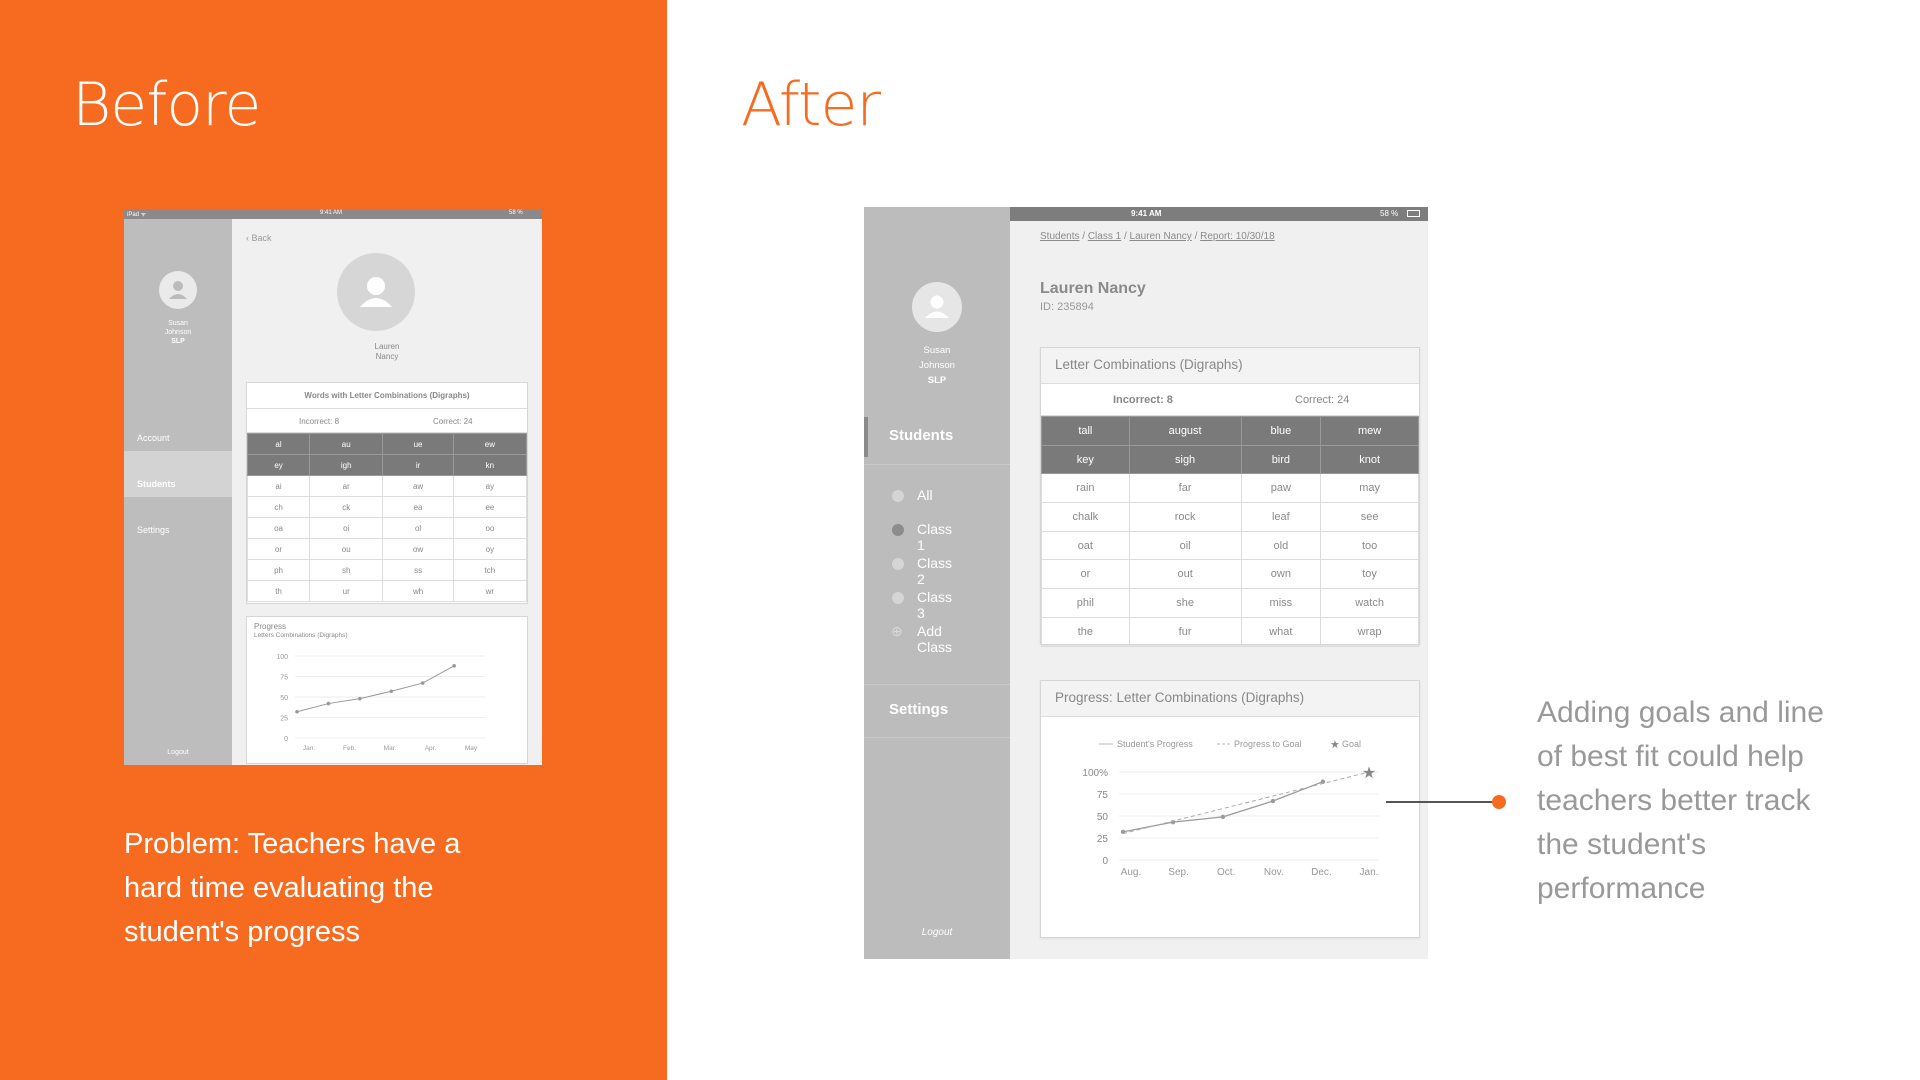  I want to click on table-cell: miss, so click(1281, 603).